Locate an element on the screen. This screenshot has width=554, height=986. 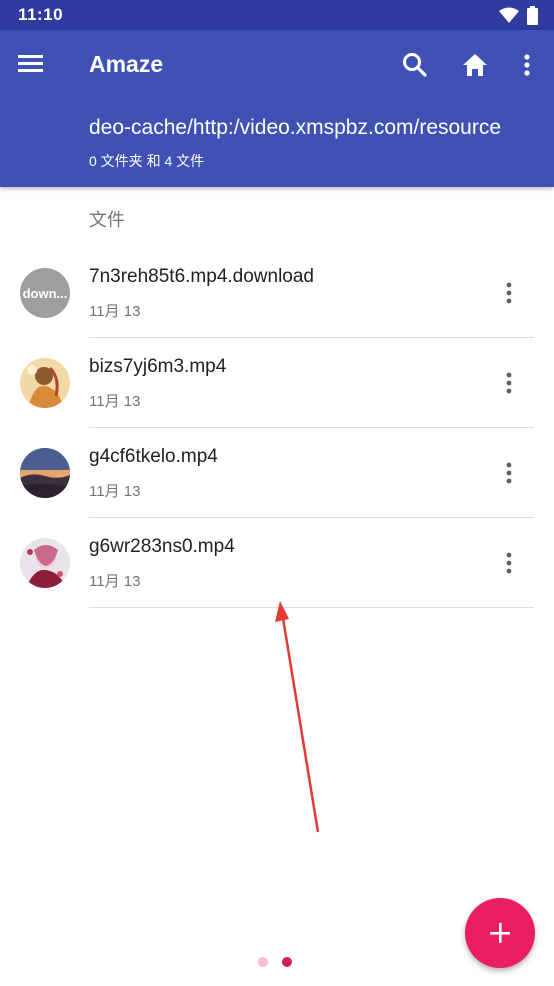
video-anime-thumbnail is located at coordinates (45, 563).